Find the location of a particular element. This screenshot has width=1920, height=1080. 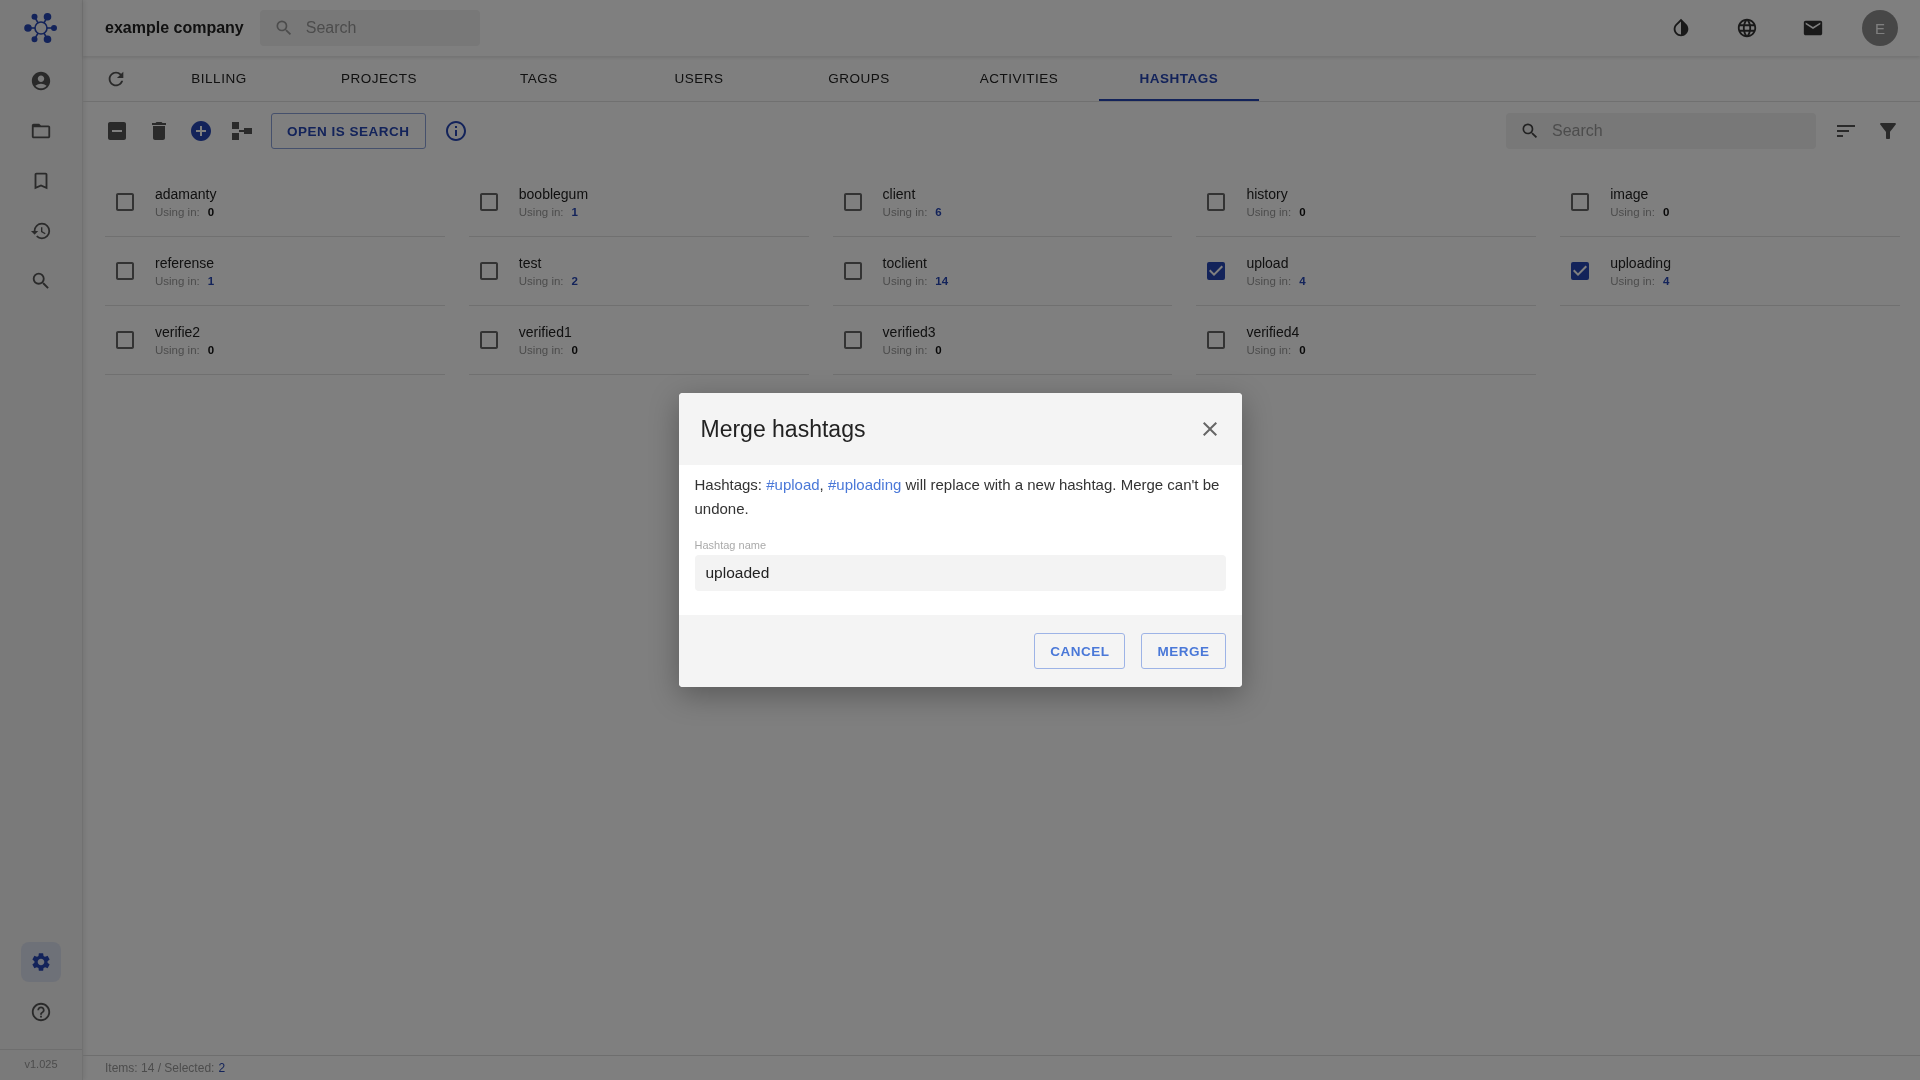

tab: HASHTAGS is located at coordinates (1179, 79).